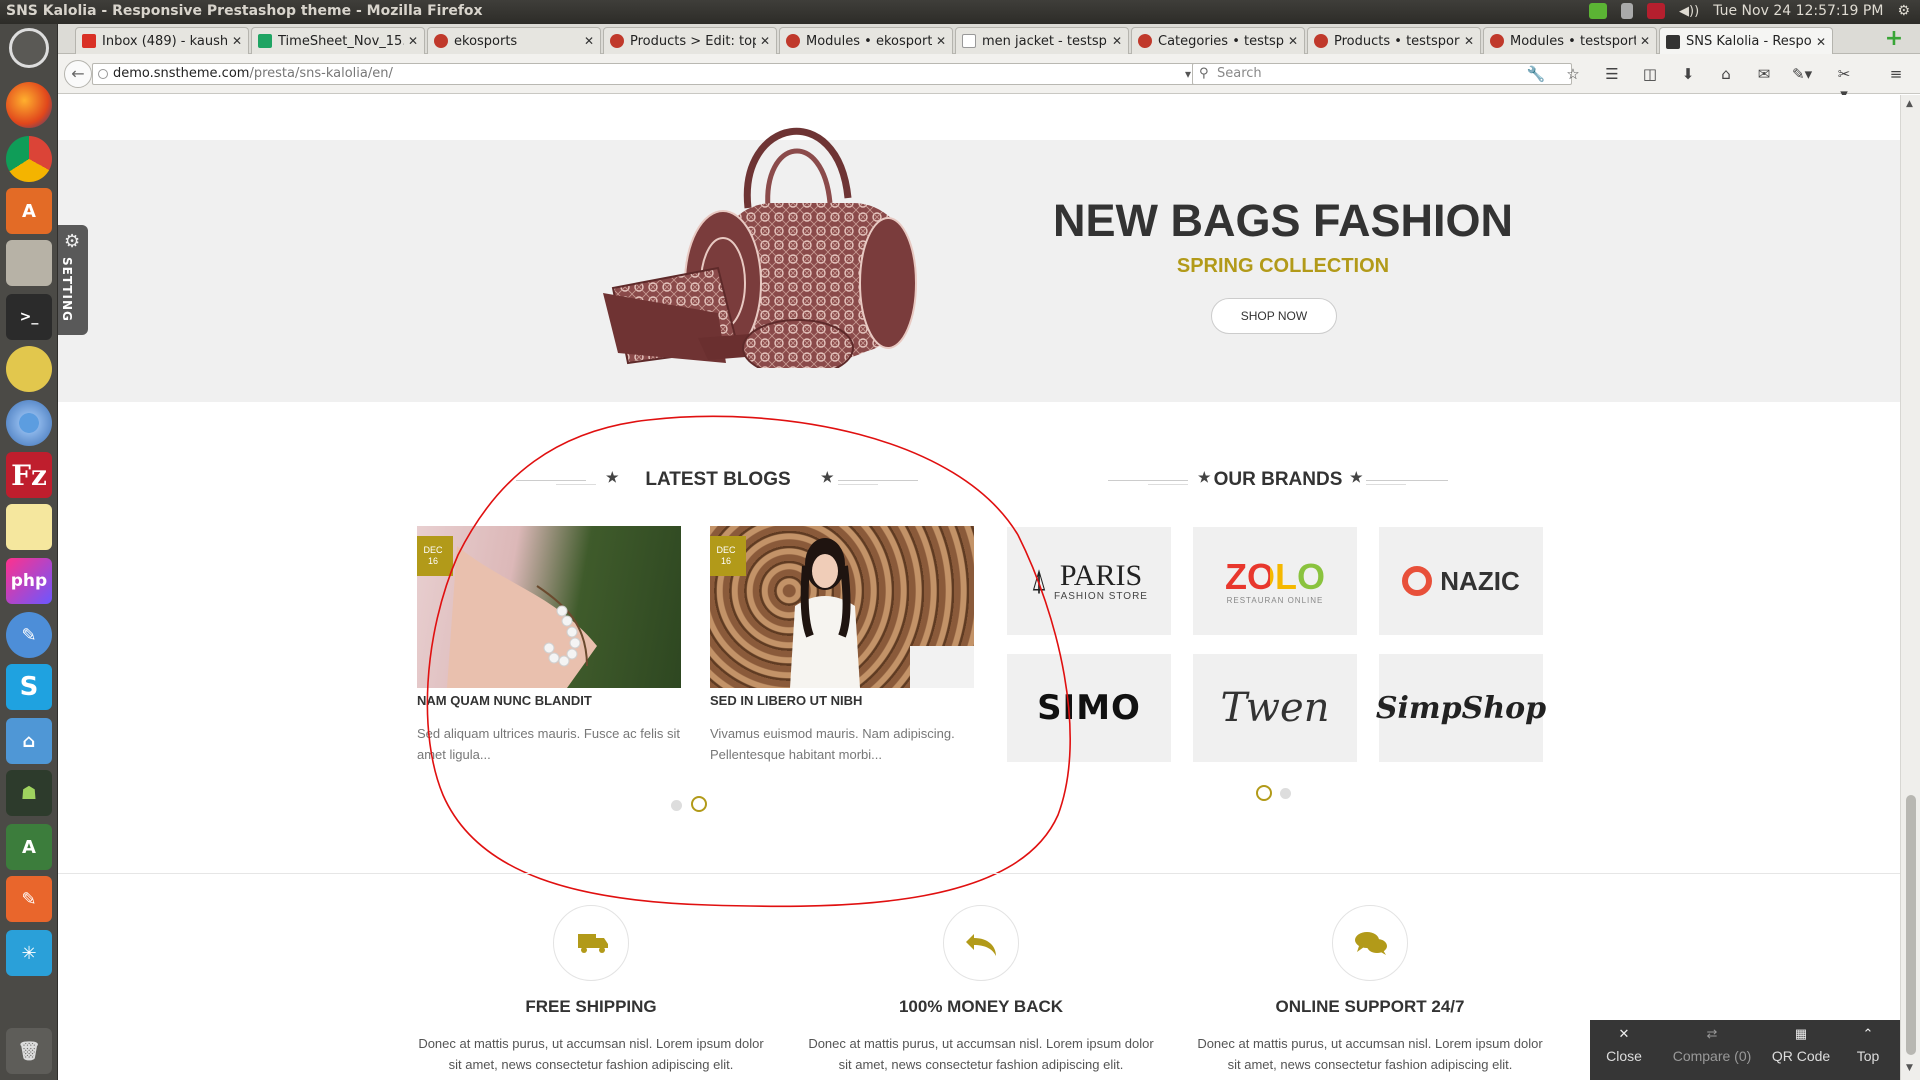 The height and width of the screenshot is (1080, 1920). What do you see at coordinates (29, 581) in the screenshot?
I see `phpstorm-icon: php` at bounding box center [29, 581].